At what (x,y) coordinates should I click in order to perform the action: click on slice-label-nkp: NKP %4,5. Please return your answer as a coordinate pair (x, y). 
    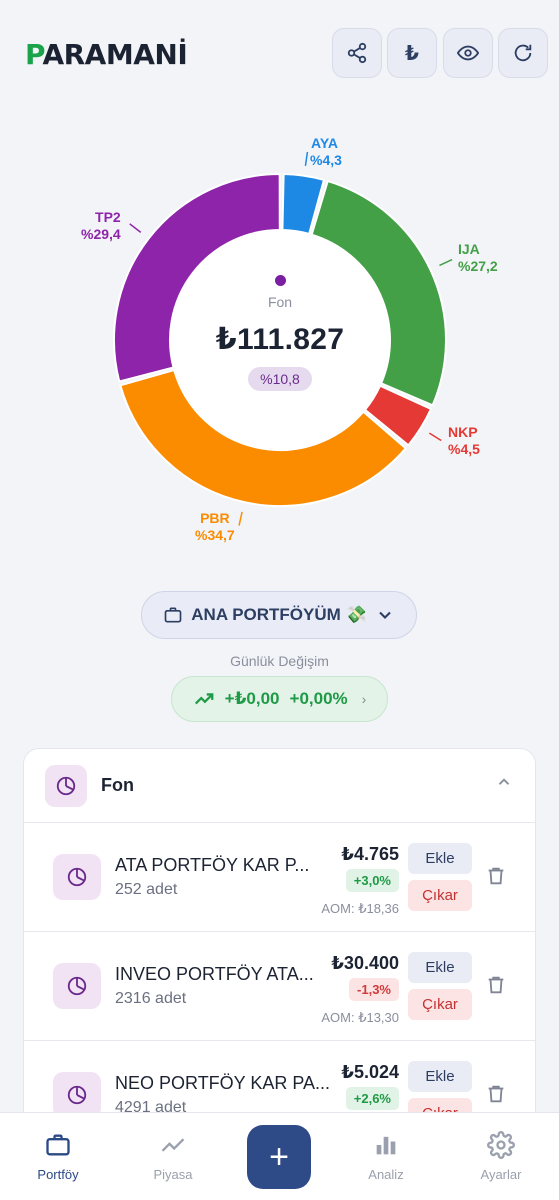
    Looking at the image, I should click on (464, 440).